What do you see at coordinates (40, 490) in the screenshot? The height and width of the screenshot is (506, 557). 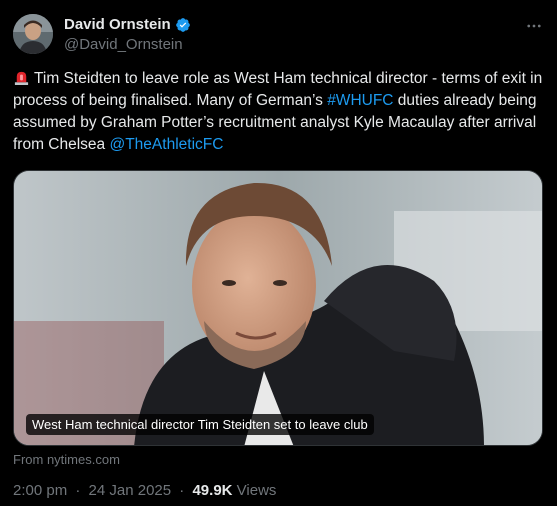 I see `tweet-time: 2:00 pm` at bounding box center [40, 490].